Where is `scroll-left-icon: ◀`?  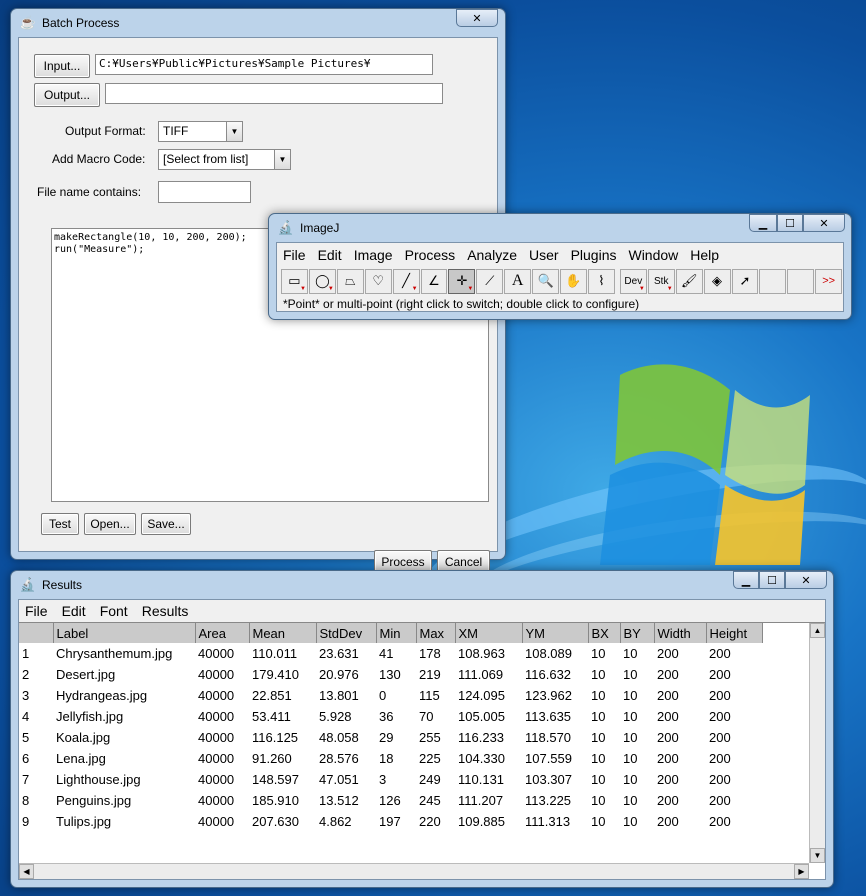
scroll-left-icon: ◀ is located at coordinates (26, 871).